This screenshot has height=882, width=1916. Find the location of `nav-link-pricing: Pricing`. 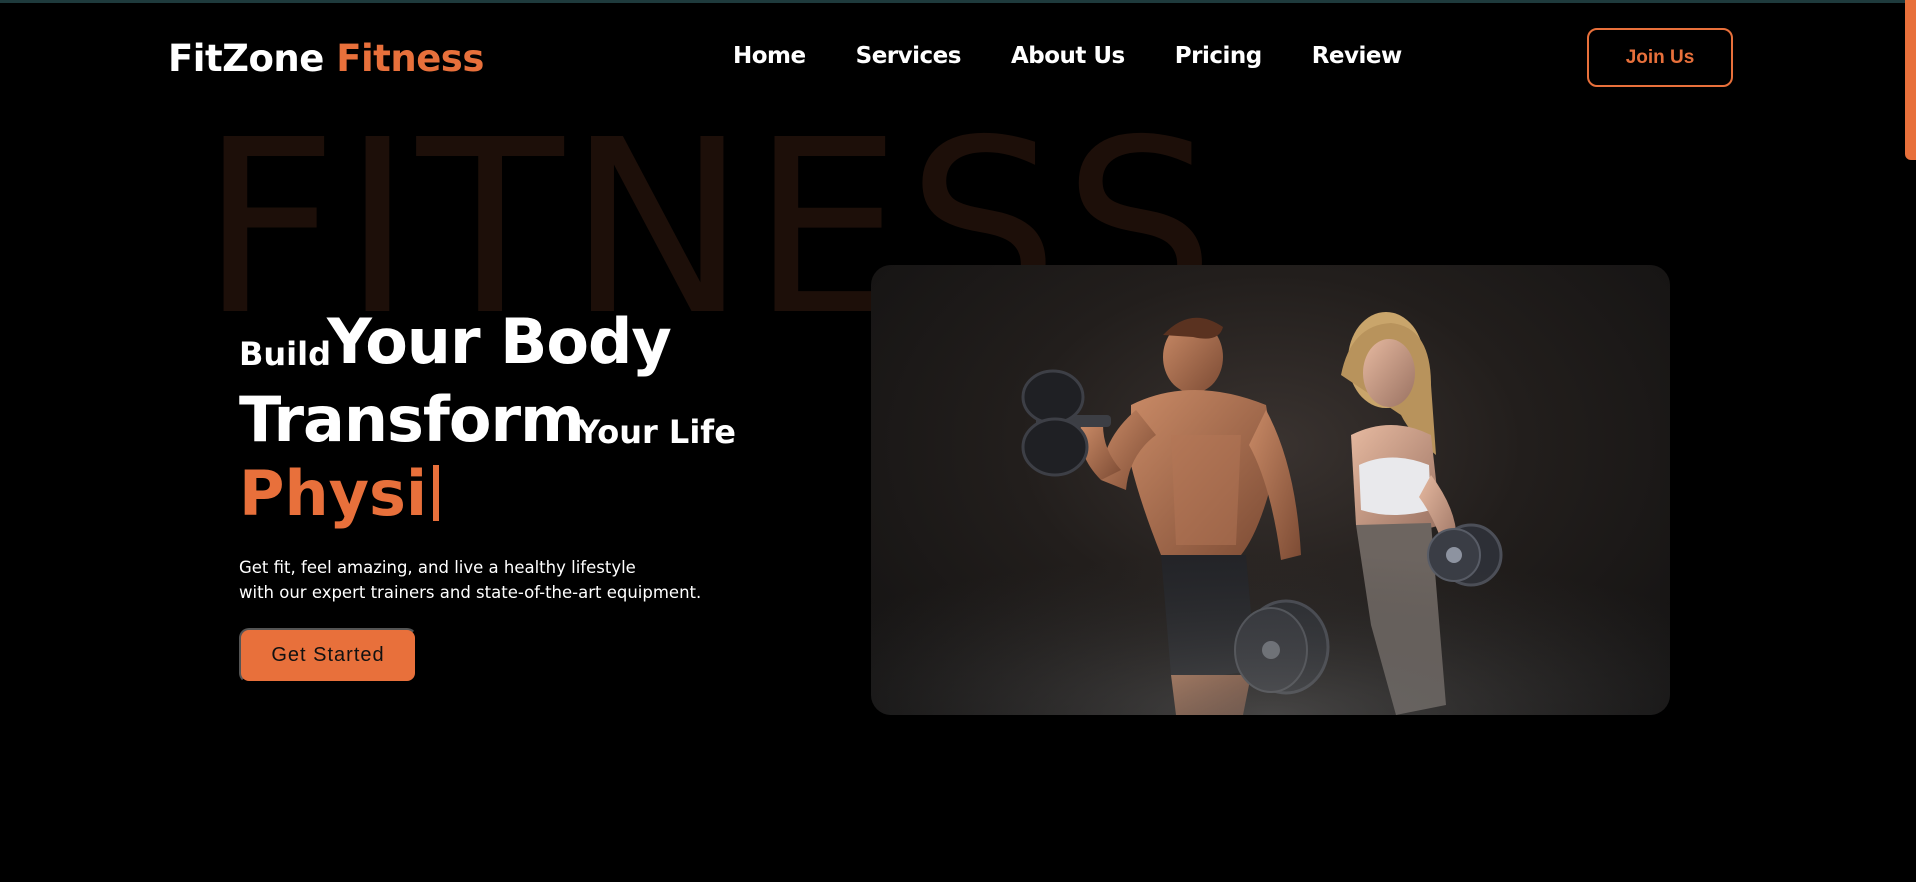

nav-link-pricing: Pricing is located at coordinates (1218, 56).